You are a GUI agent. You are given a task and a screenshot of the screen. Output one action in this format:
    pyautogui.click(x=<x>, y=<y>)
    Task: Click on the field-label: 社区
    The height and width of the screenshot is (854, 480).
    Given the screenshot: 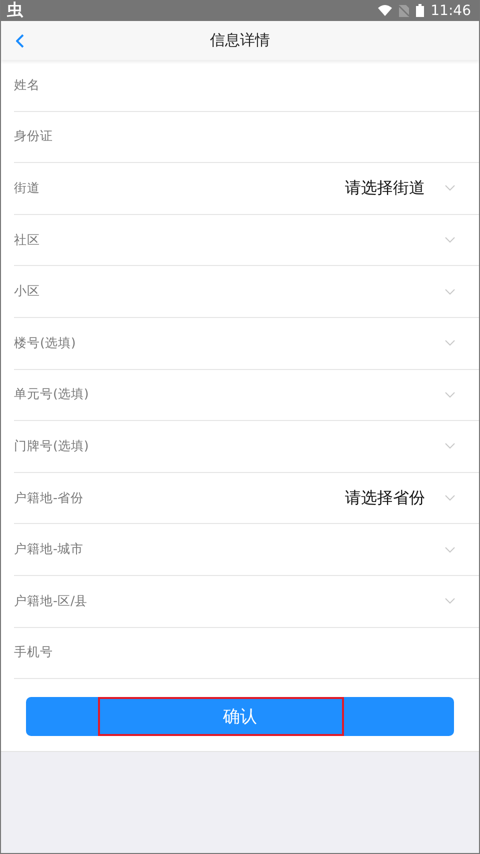 What is the action you would take?
    pyautogui.click(x=27, y=240)
    